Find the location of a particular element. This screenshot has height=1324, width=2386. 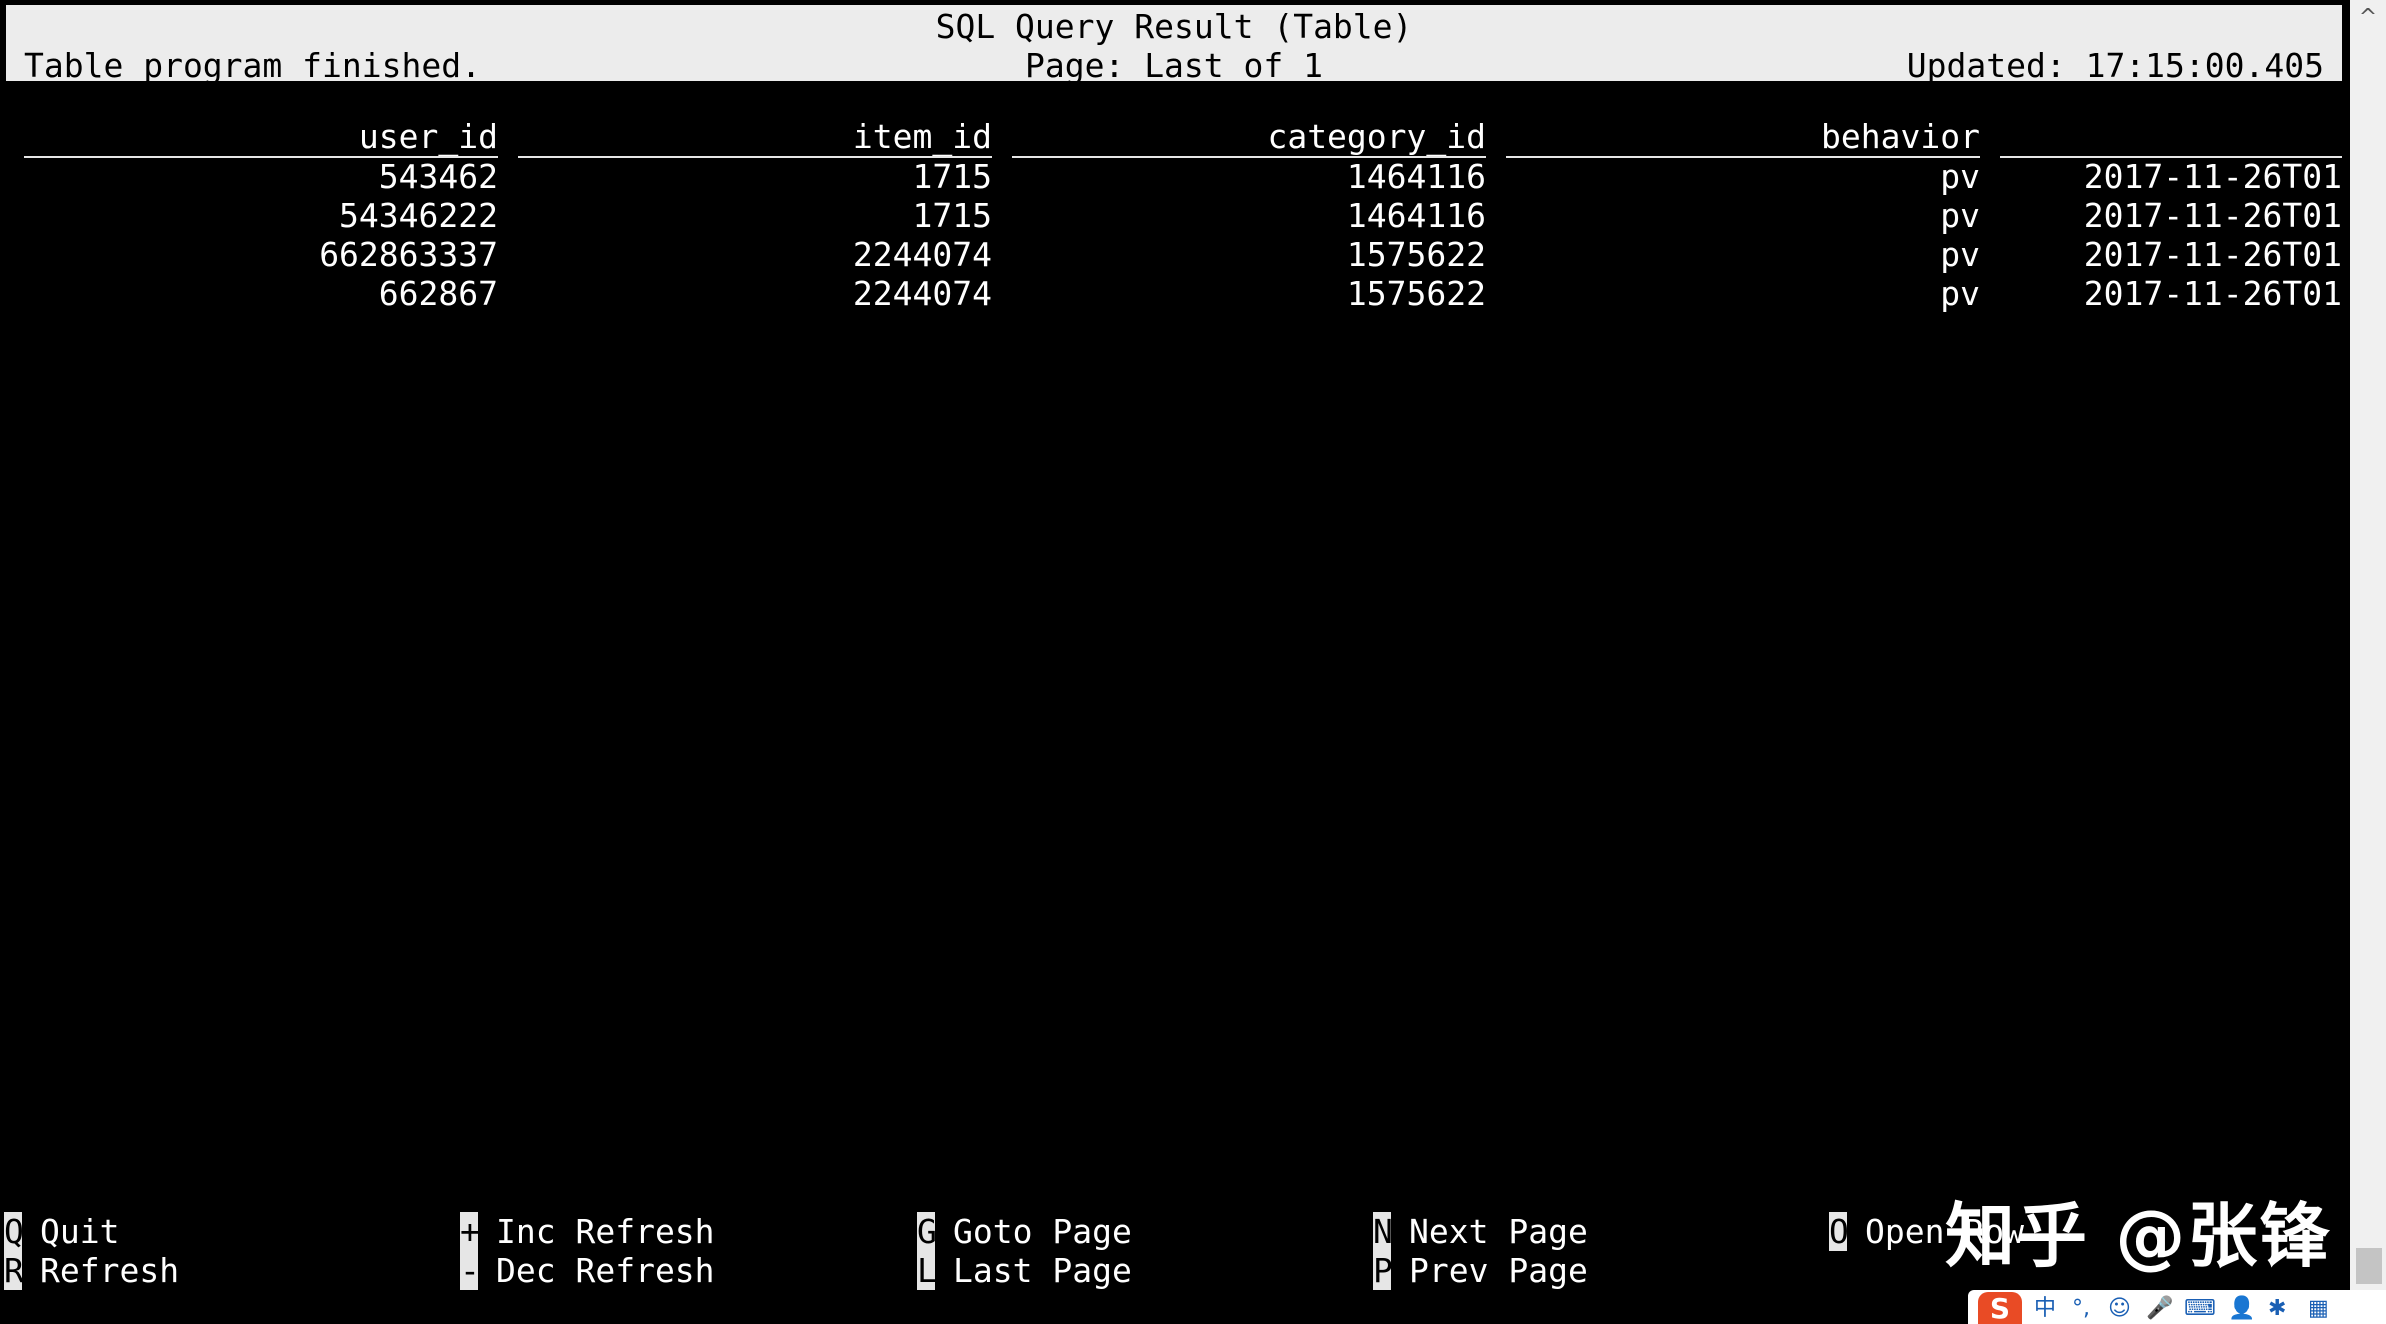

hint-label: Next Page is located at coordinates (1498, 1231).